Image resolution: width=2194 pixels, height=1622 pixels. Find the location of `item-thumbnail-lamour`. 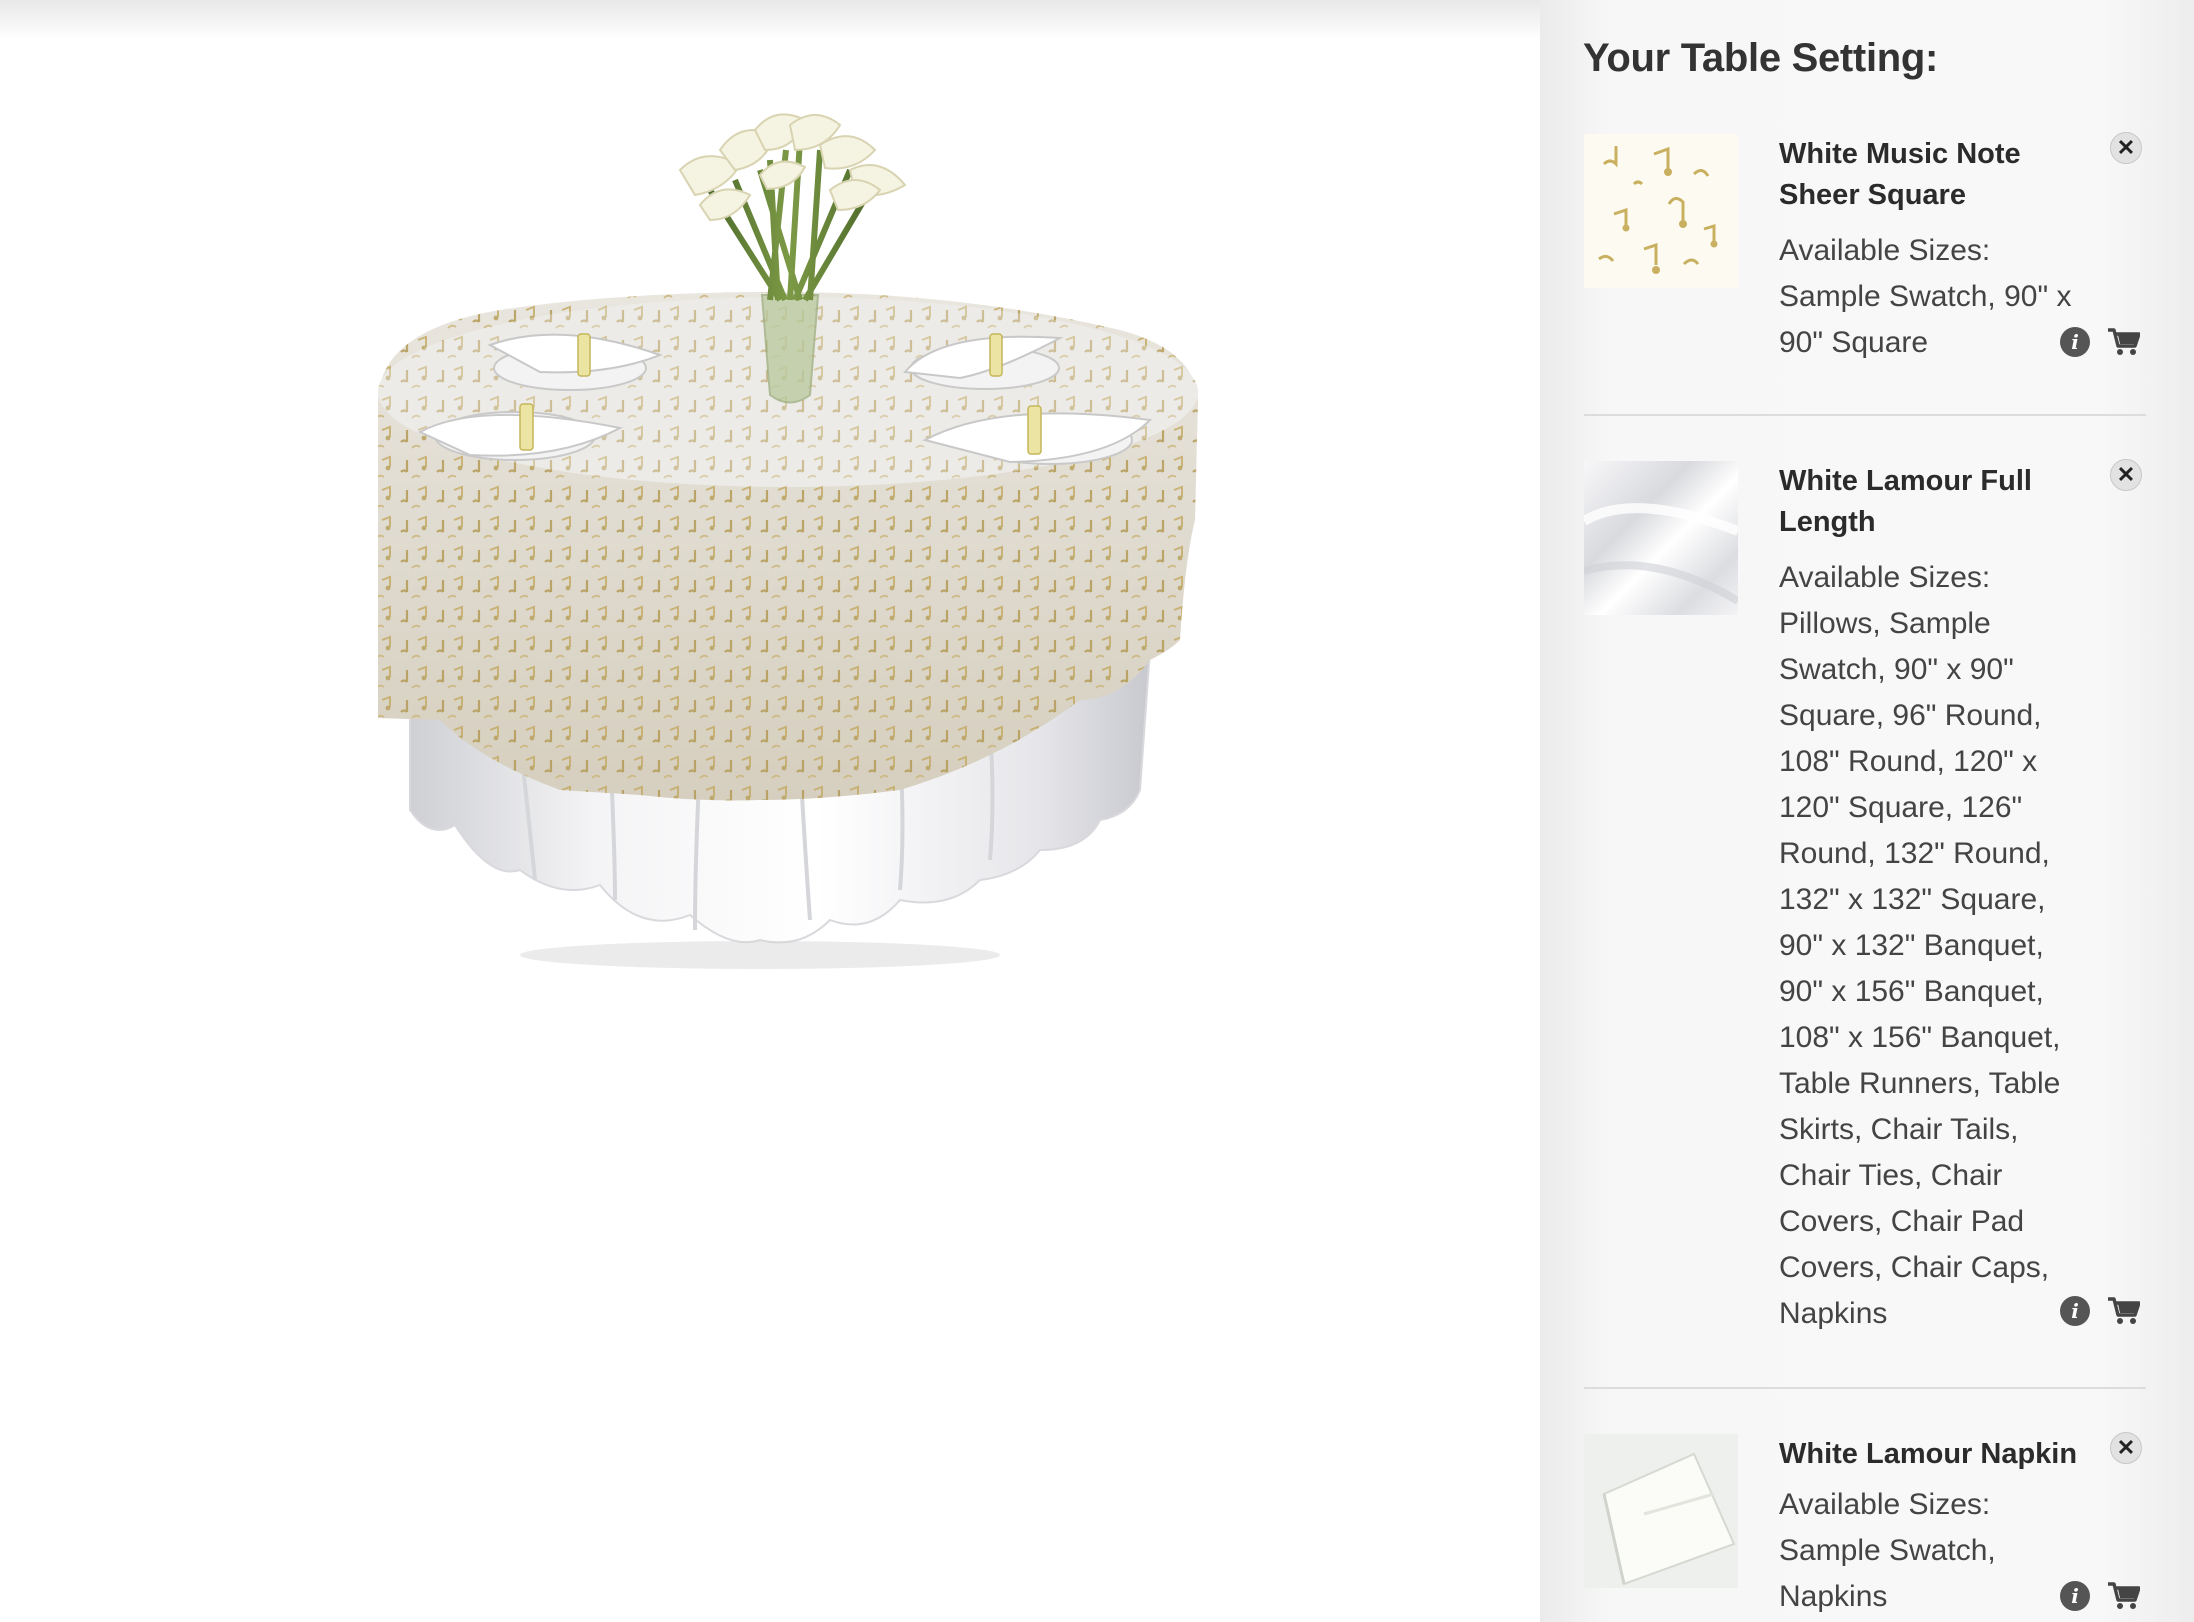

item-thumbnail-lamour is located at coordinates (1661, 538).